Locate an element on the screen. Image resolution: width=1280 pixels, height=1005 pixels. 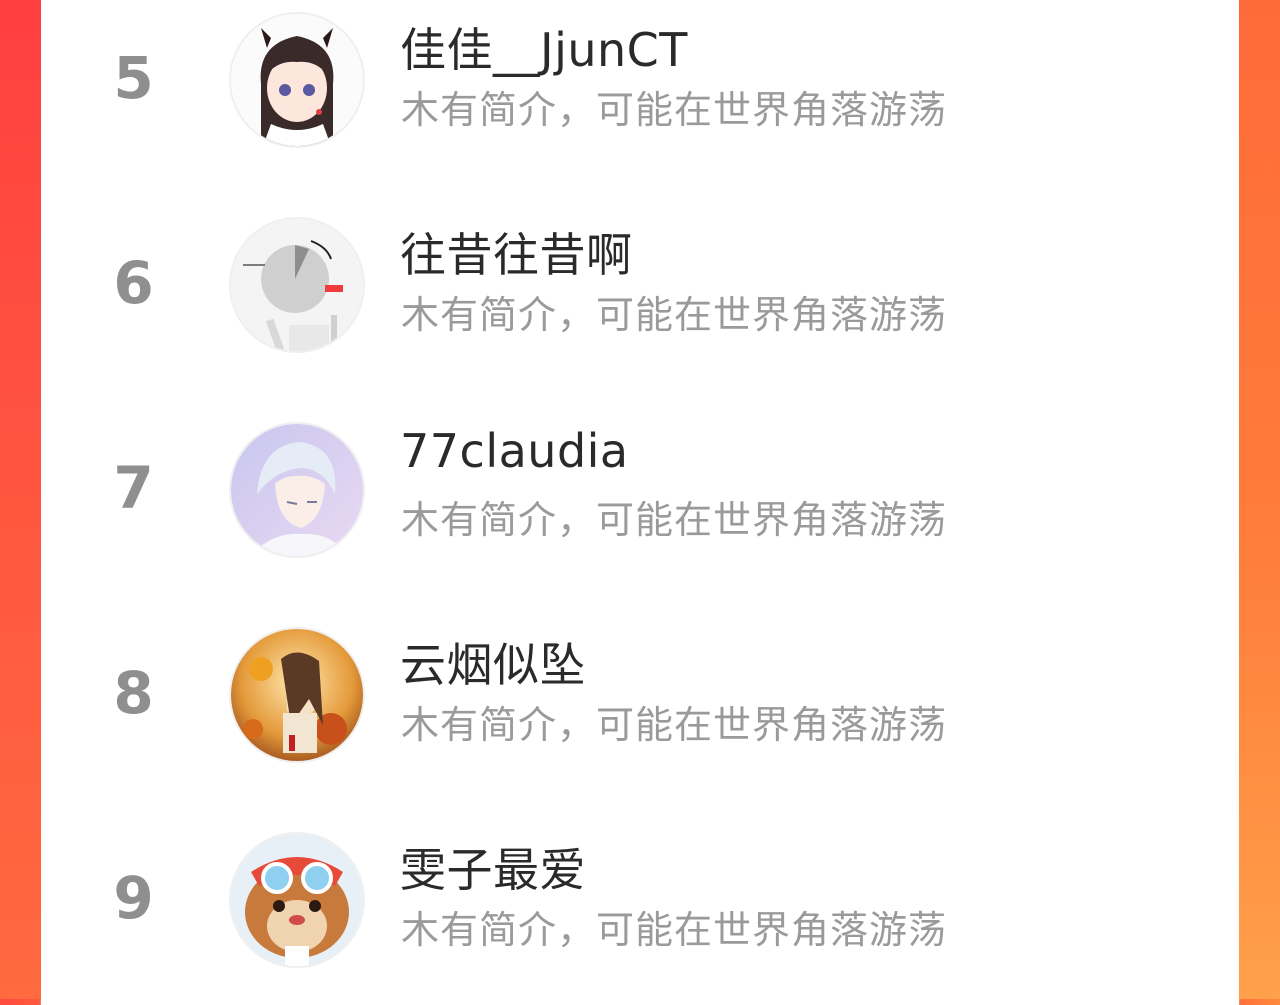
anime-girl-avatar is located at coordinates (297, 80).